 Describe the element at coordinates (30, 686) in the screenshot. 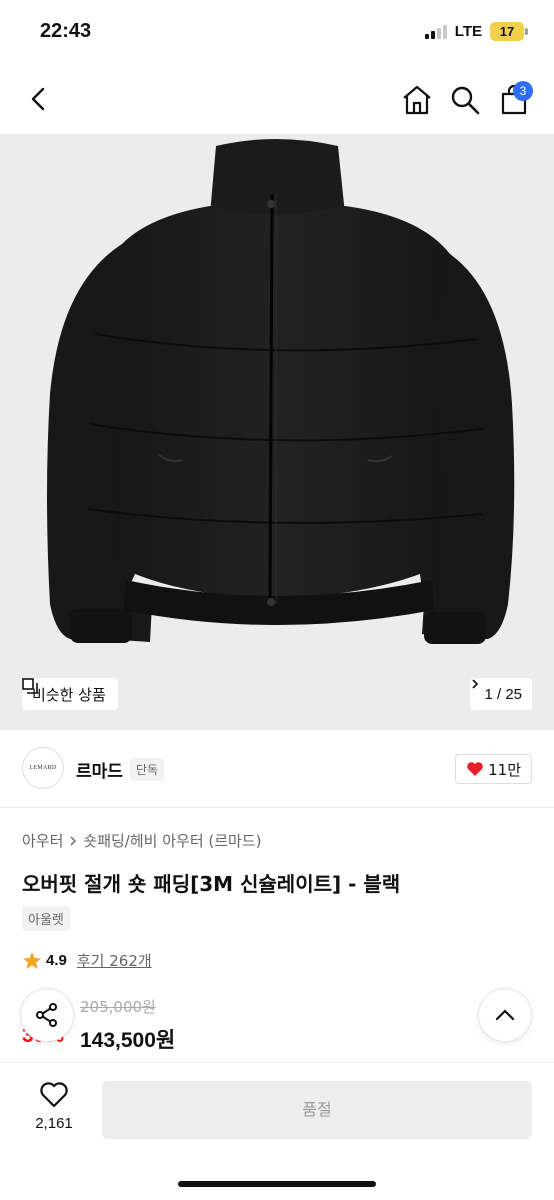

I see `similar-icon` at that location.